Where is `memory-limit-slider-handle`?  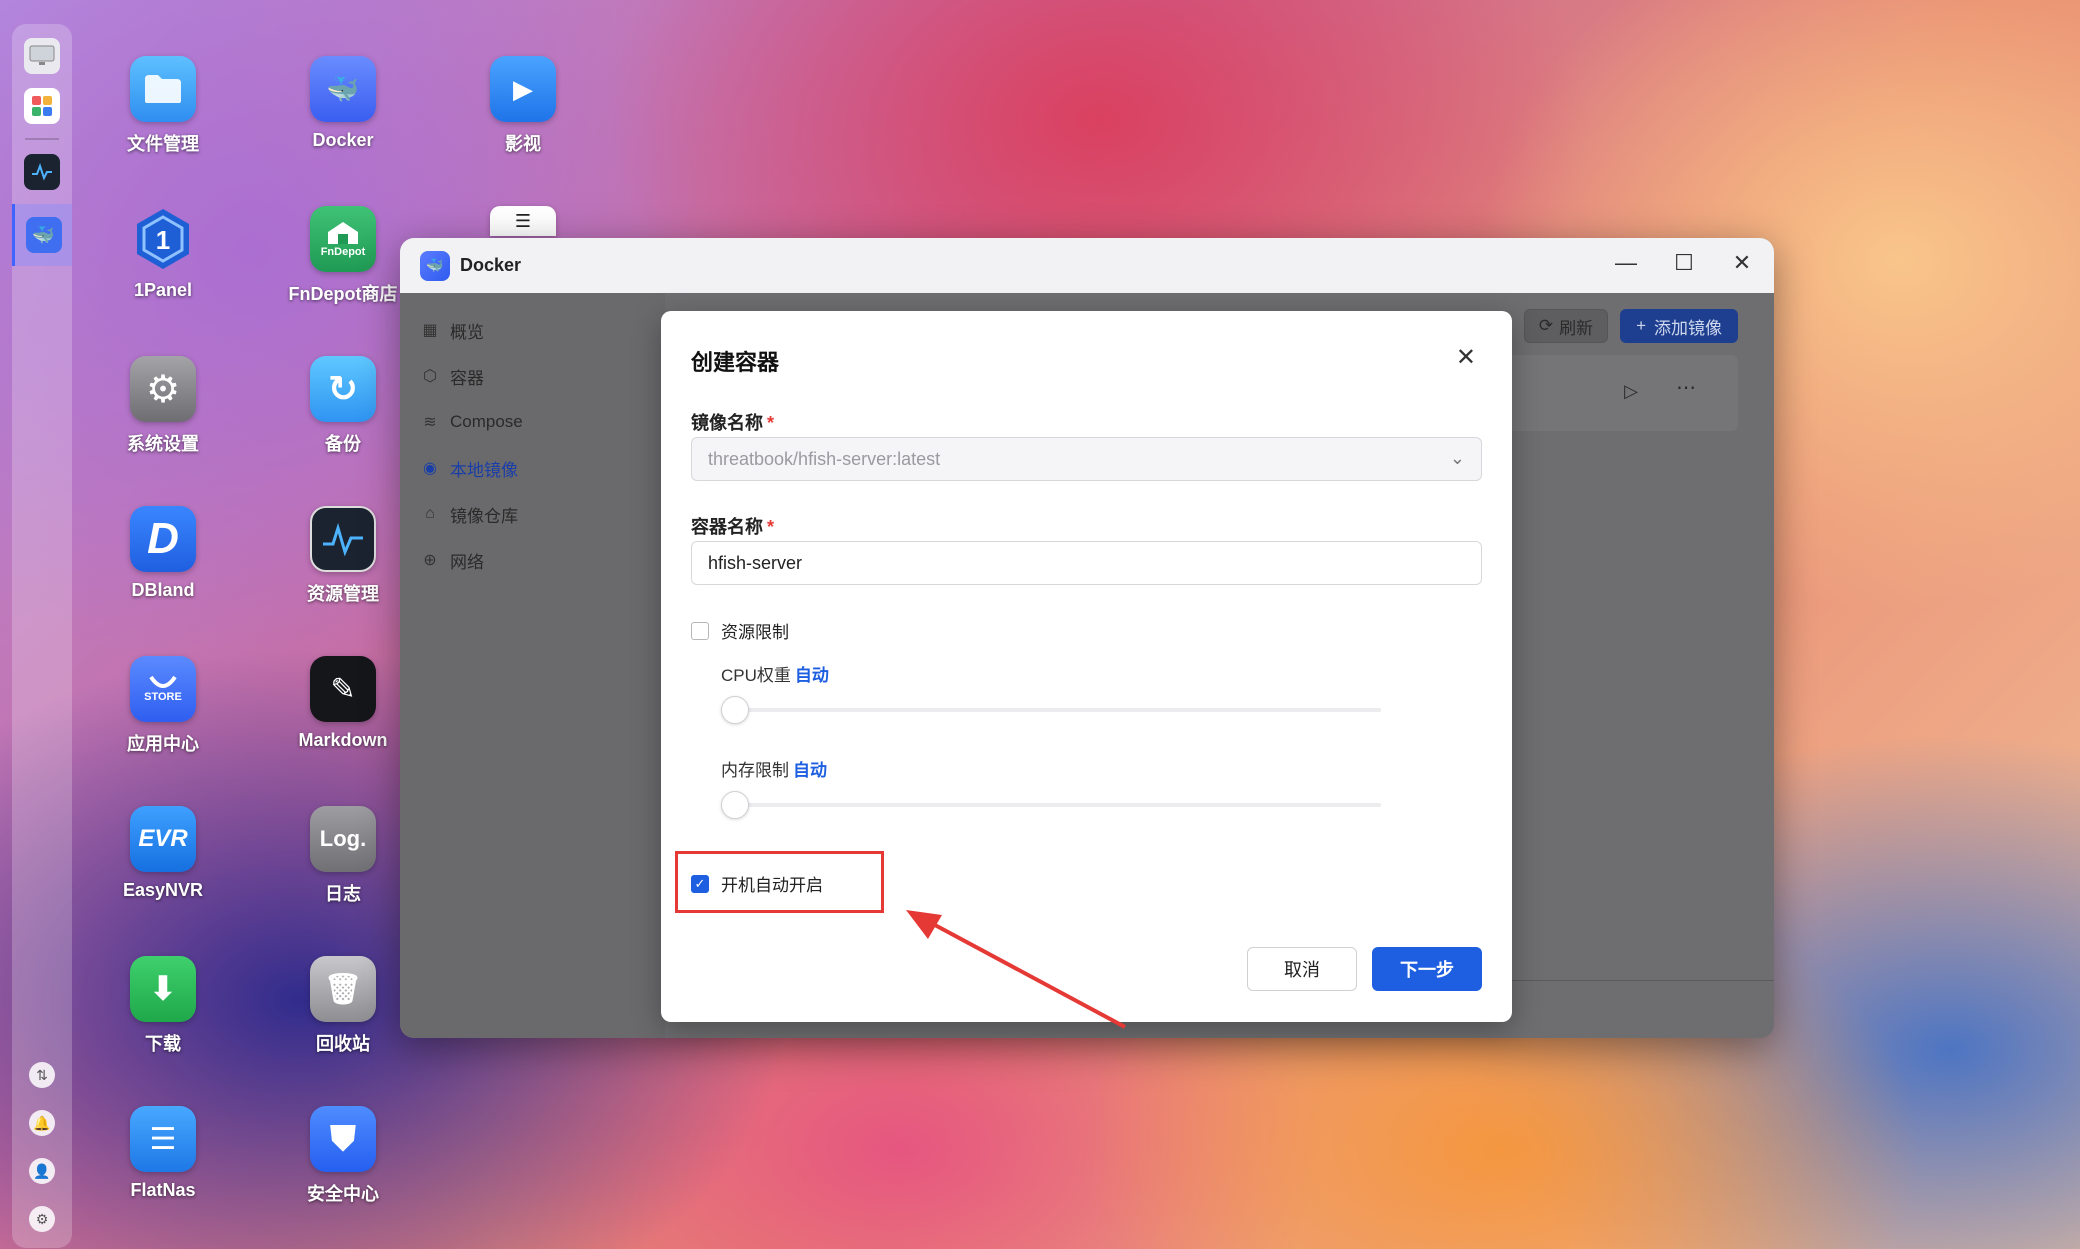
memory-limit-slider-handle is located at coordinates (735, 805).